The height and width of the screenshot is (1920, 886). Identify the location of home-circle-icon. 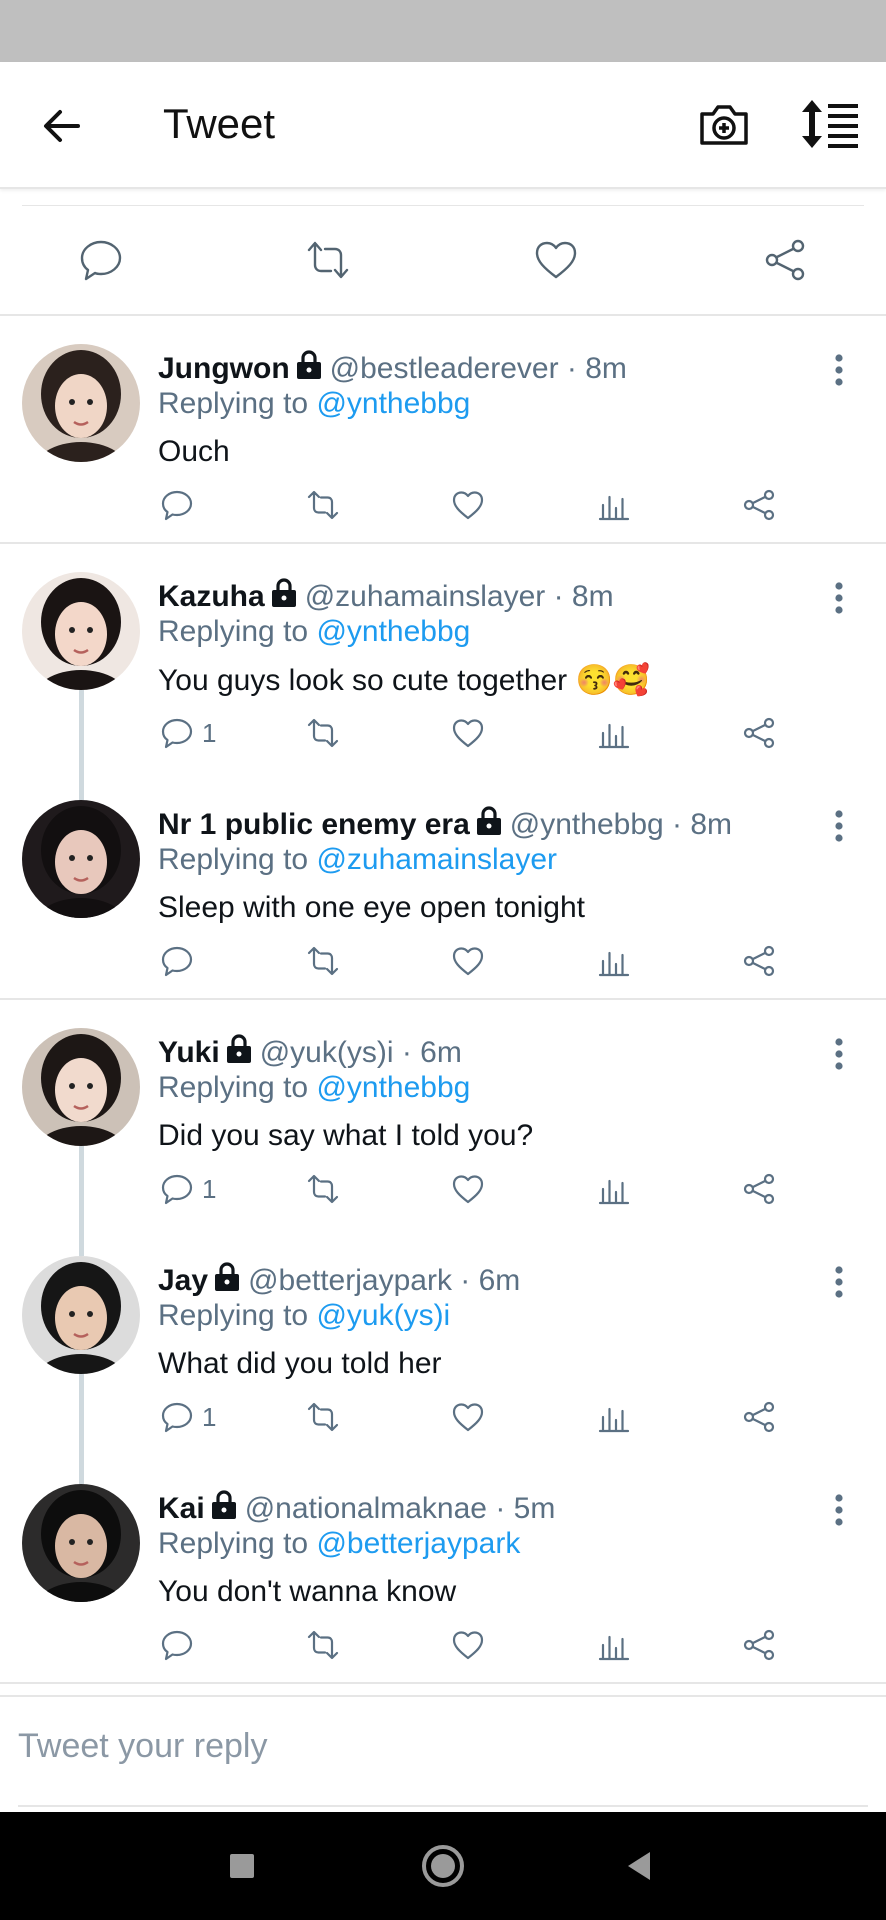
(443, 1866).